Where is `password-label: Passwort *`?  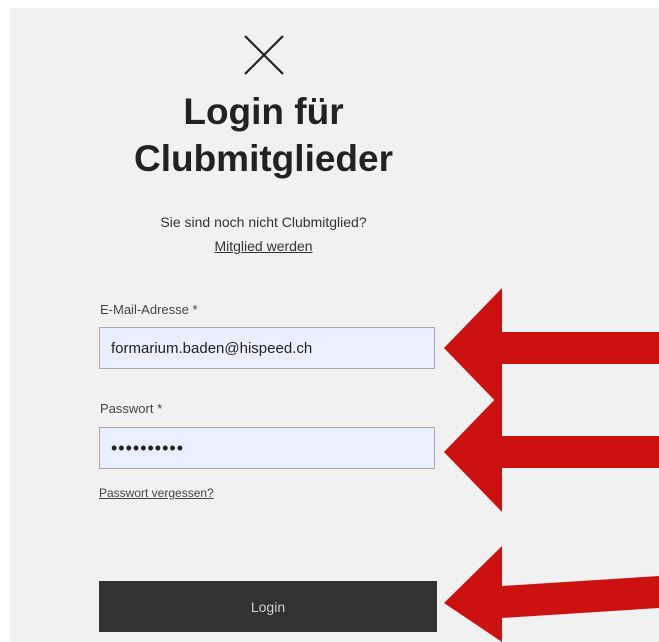 password-label: Passwort * is located at coordinates (131, 408).